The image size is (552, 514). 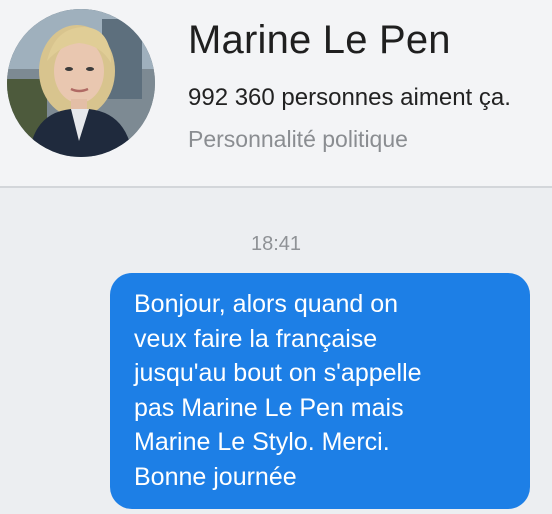 I want to click on timestamp-text: 18:41, so click(x=276, y=244).